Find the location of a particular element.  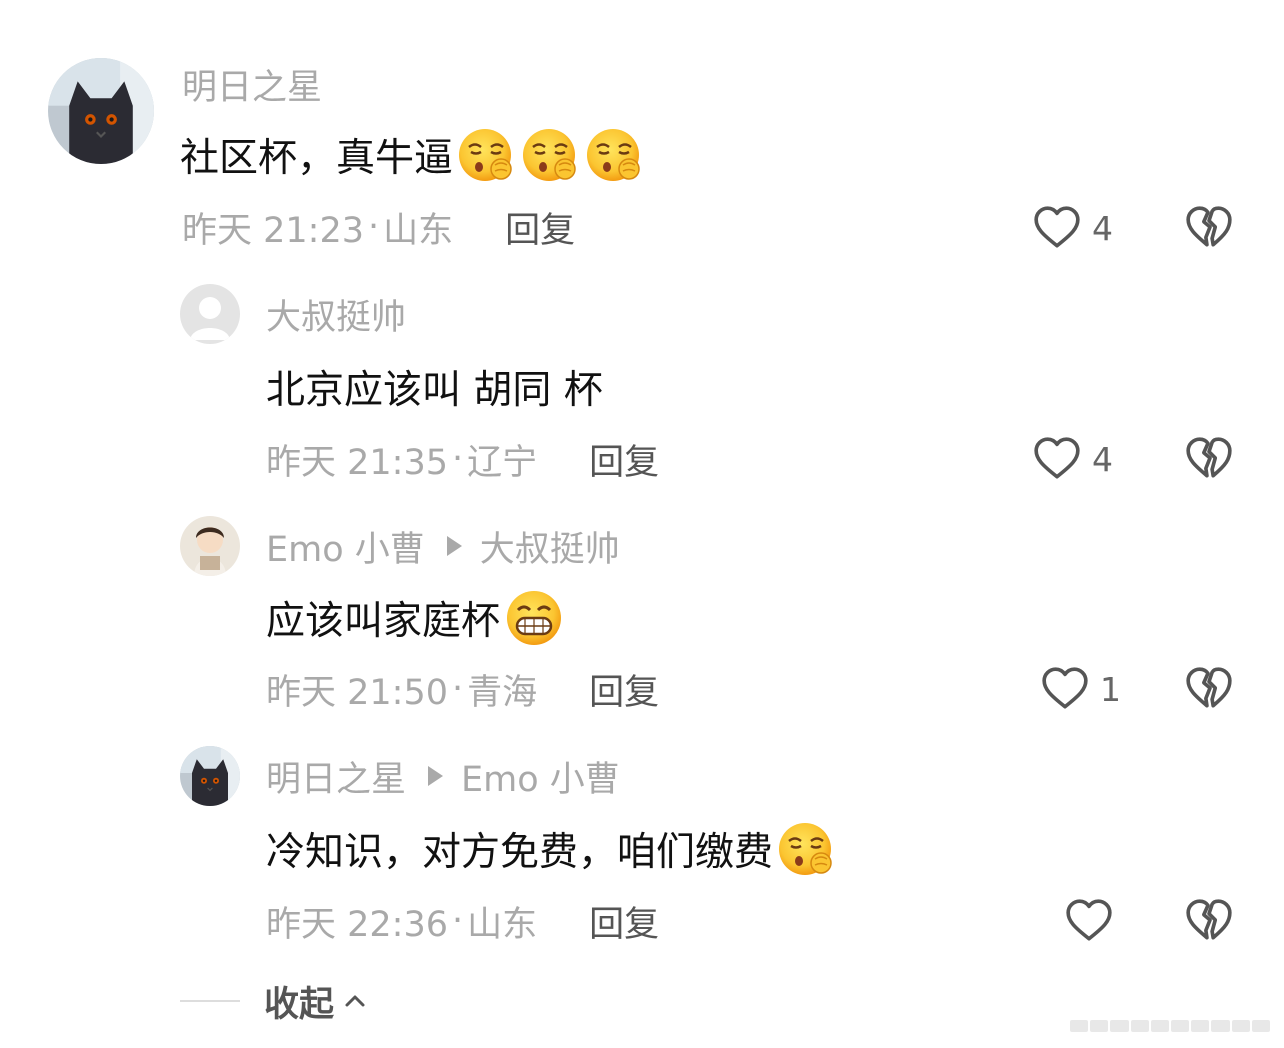

comment-meta: 昨天 21:23 · 山东 回复 is located at coordinates (378, 227).